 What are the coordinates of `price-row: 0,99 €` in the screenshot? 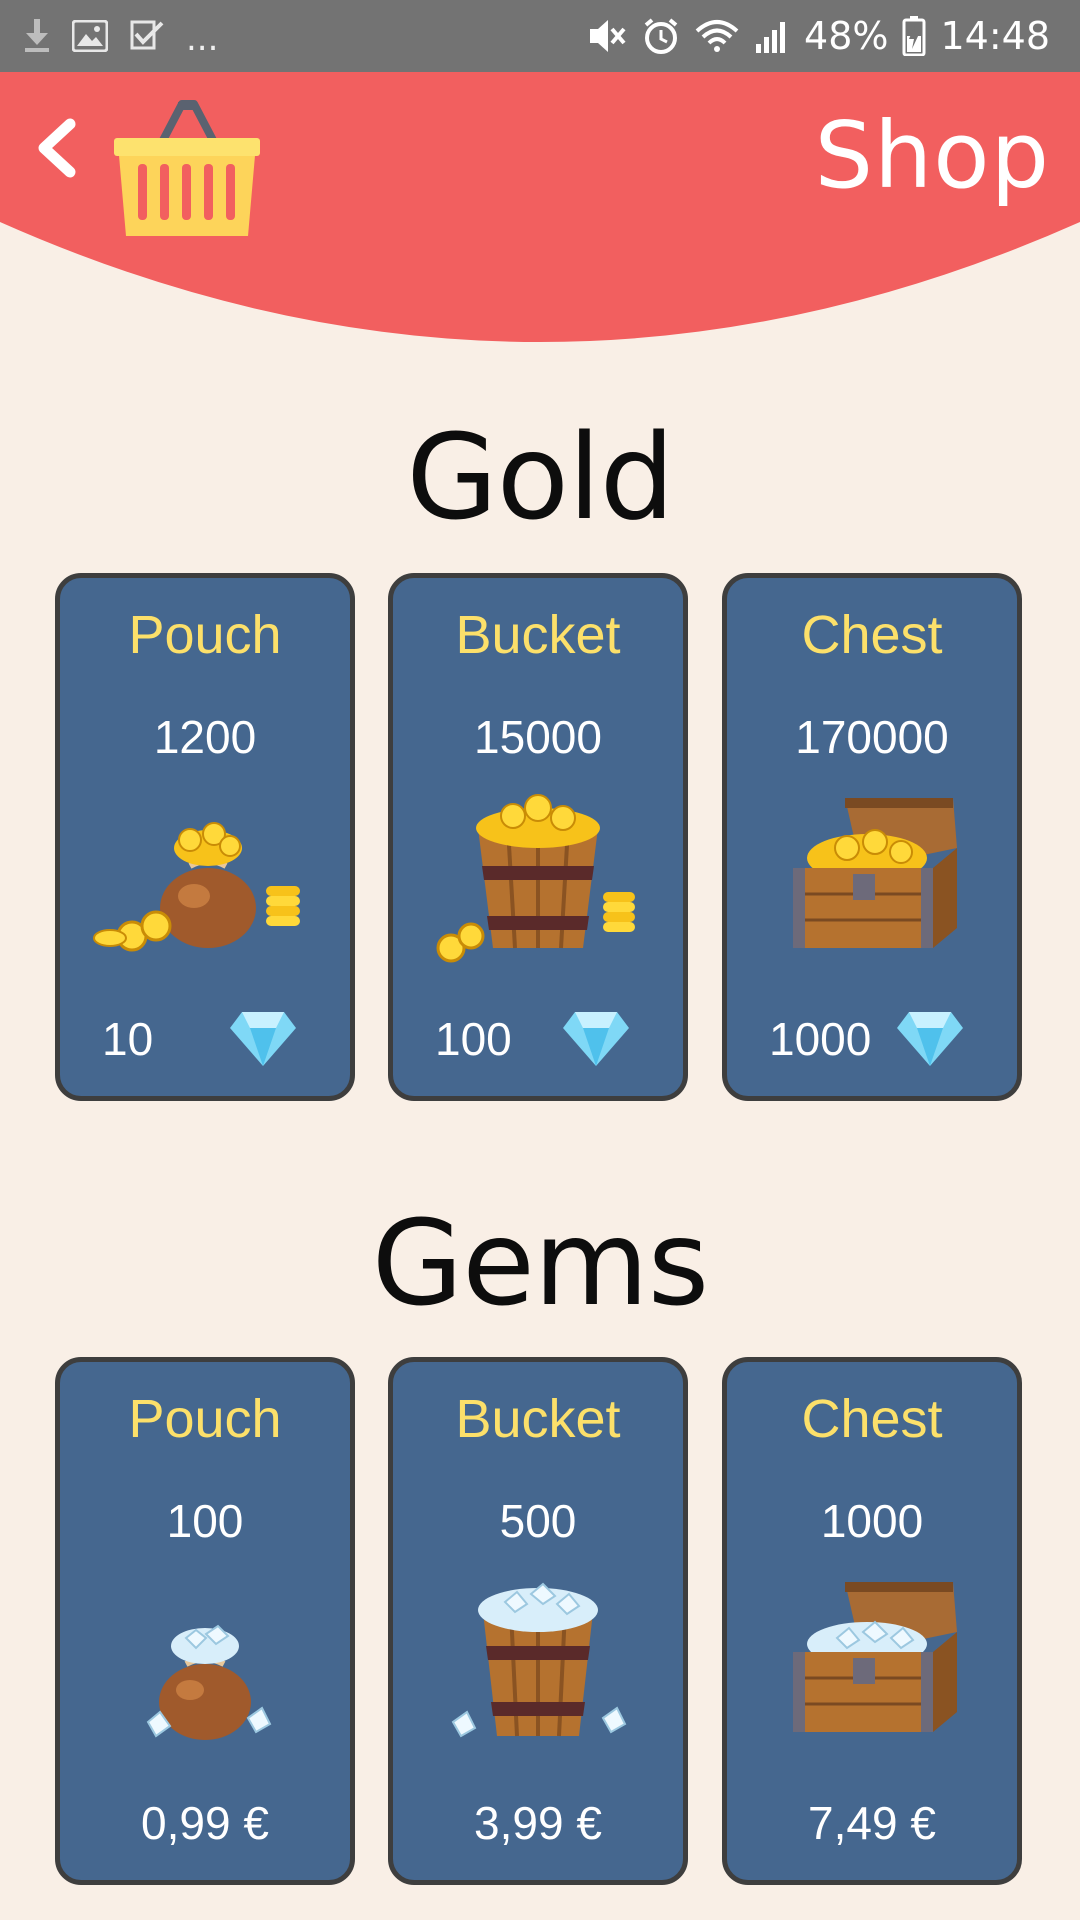 It's located at (205, 1823).